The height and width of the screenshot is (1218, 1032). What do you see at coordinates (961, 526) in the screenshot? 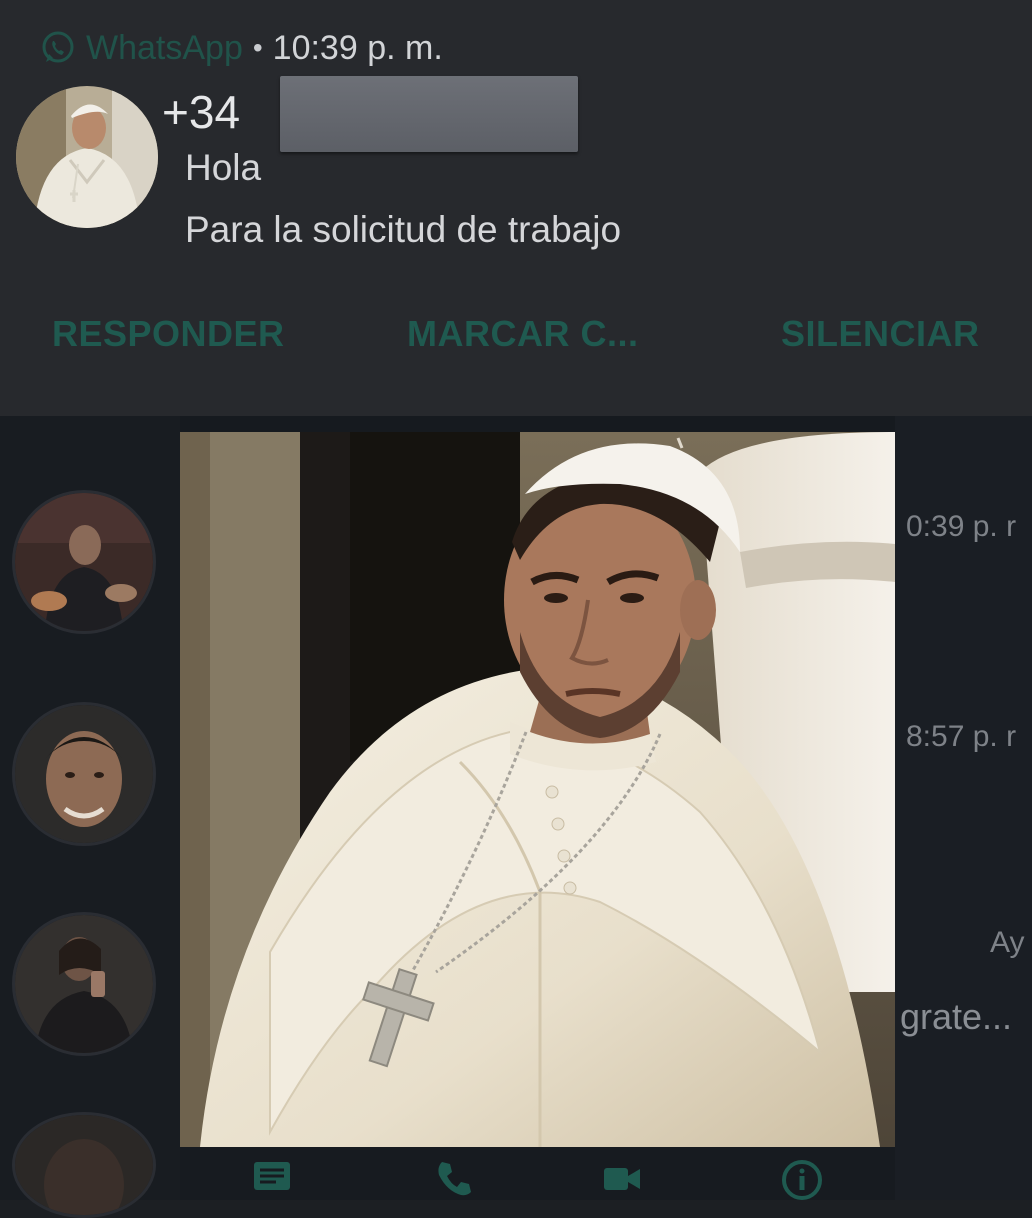
I see `chat-time: 0:39 p. r` at bounding box center [961, 526].